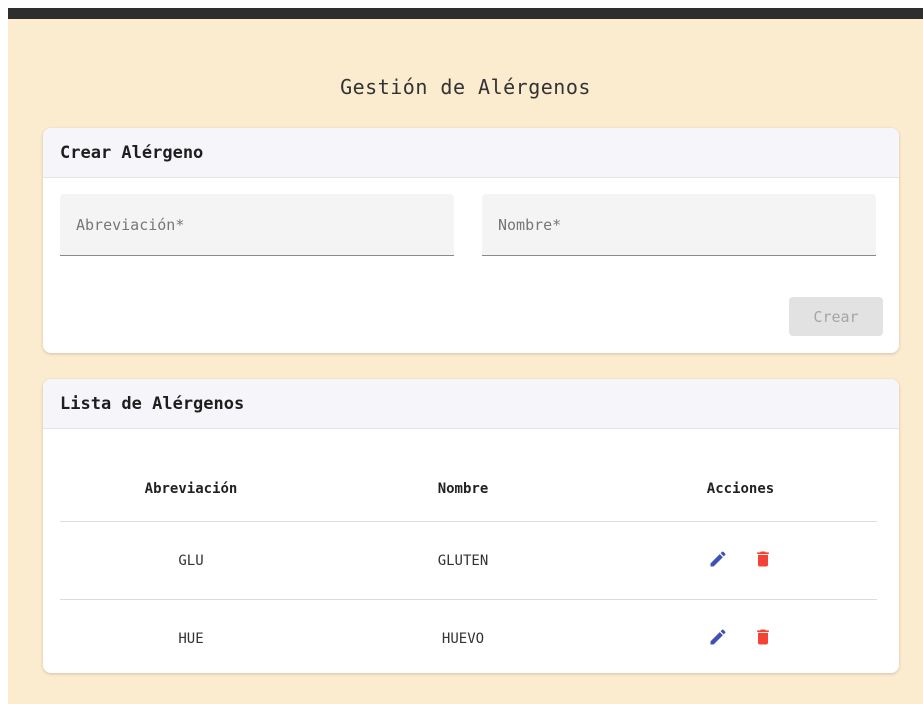  Describe the element at coordinates (191, 489) in the screenshot. I see `column-header-abbreviation: Abreviación` at that location.